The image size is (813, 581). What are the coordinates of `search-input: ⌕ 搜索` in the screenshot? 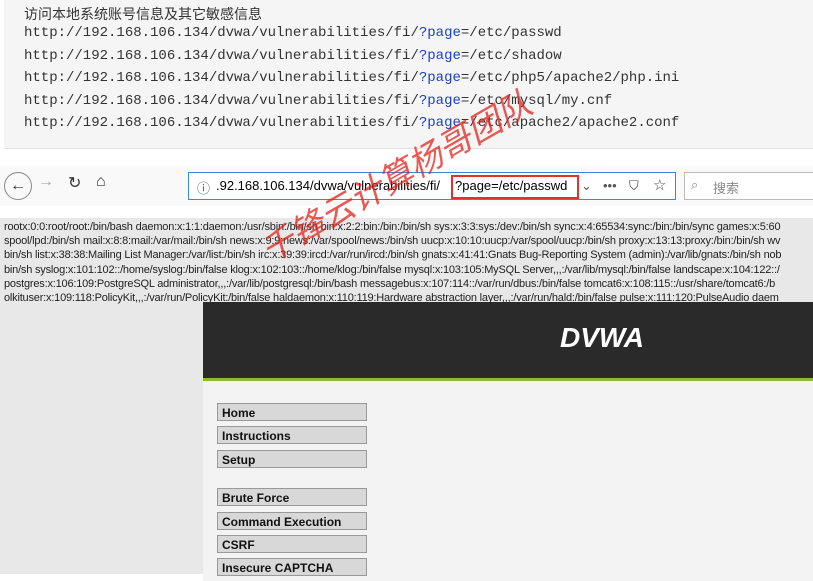 It's located at (748, 186).